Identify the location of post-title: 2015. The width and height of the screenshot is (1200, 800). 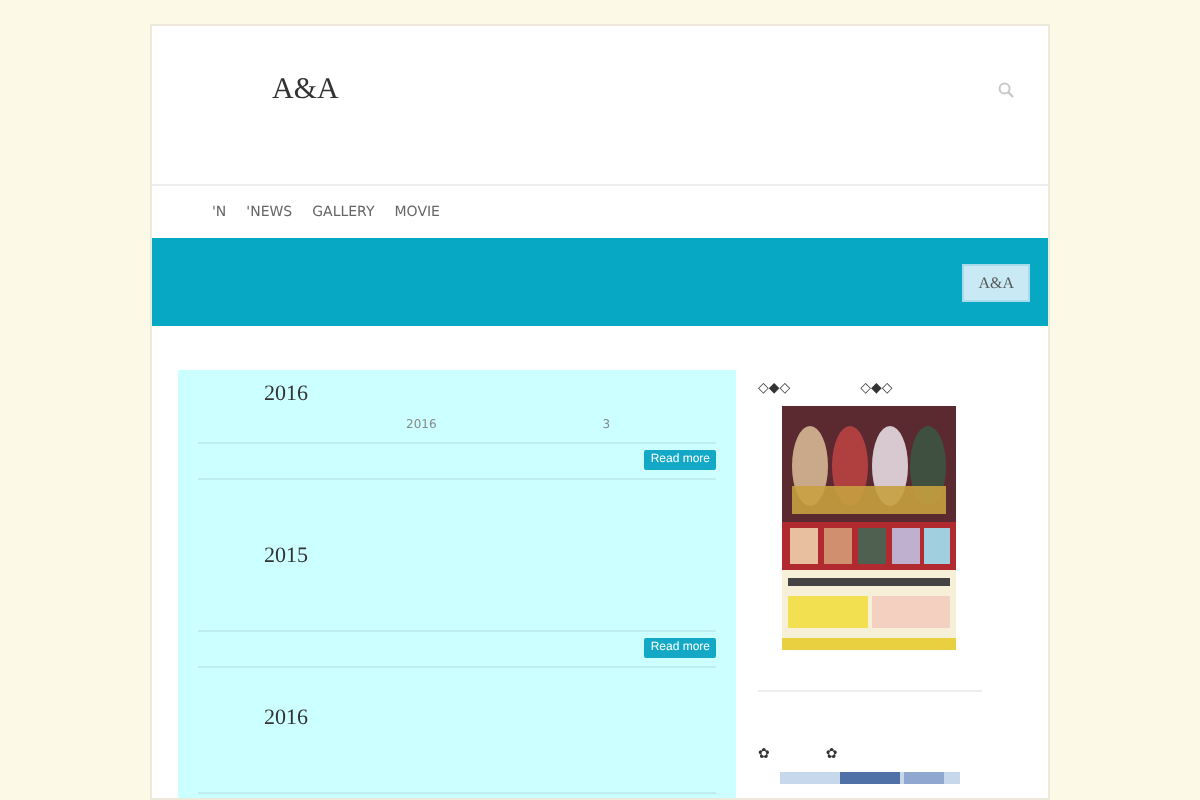
(457, 550).